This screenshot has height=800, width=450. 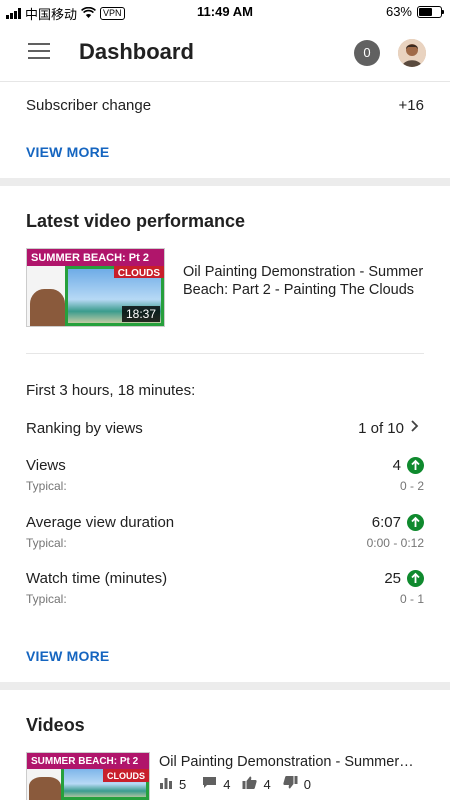 What do you see at coordinates (225, 543) in the screenshot?
I see `metric-avg-duration-typical-row: Typical: 0:00 - 0:12` at bounding box center [225, 543].